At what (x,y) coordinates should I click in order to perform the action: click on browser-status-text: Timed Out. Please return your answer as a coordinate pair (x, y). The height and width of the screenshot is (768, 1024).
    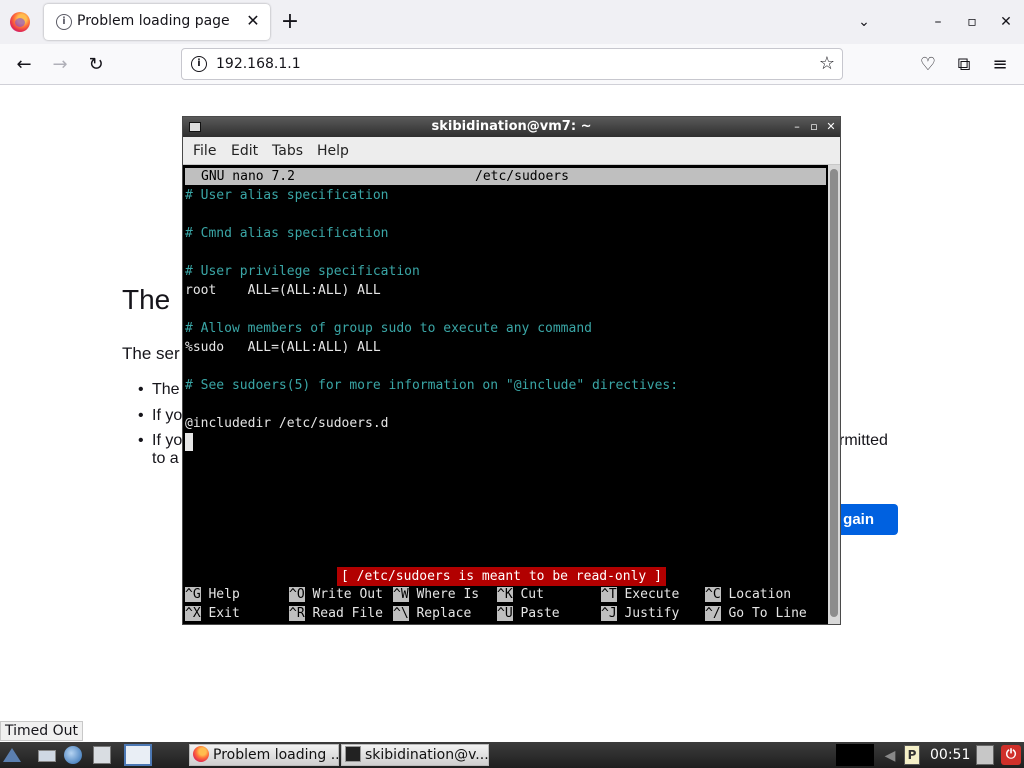
    Looking at the image, I should click on (41, 731).